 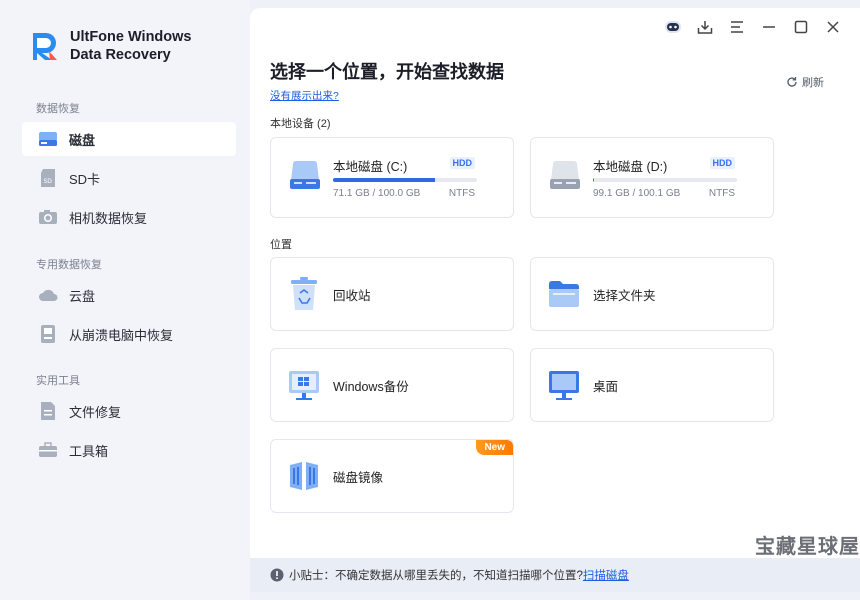 I want to click on ultfone-logo-icon, so click(x=45, y=46).